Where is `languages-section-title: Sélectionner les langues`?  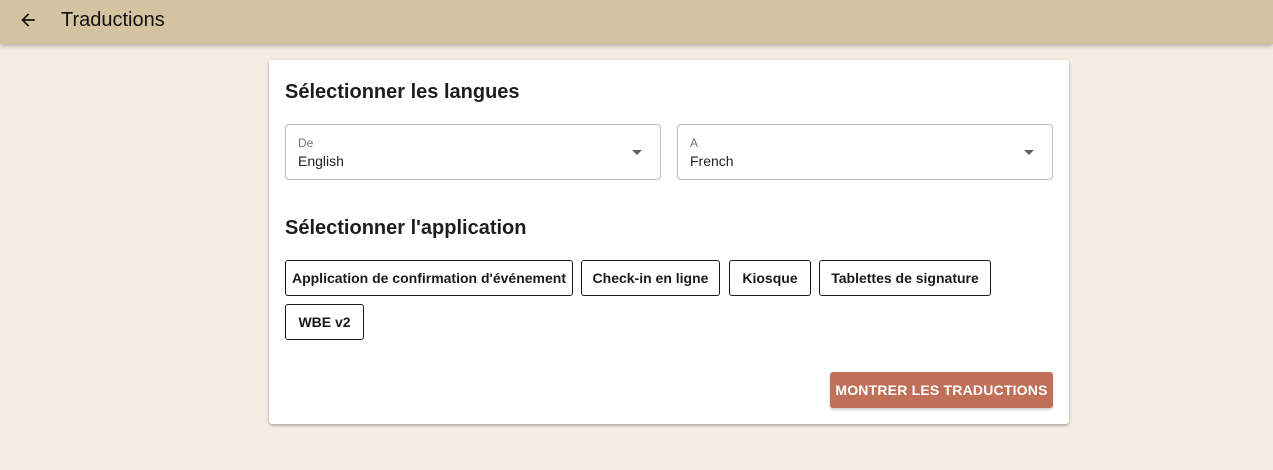
languages-section-title: Sélectionner les langues is located at coordinates (402, 92).